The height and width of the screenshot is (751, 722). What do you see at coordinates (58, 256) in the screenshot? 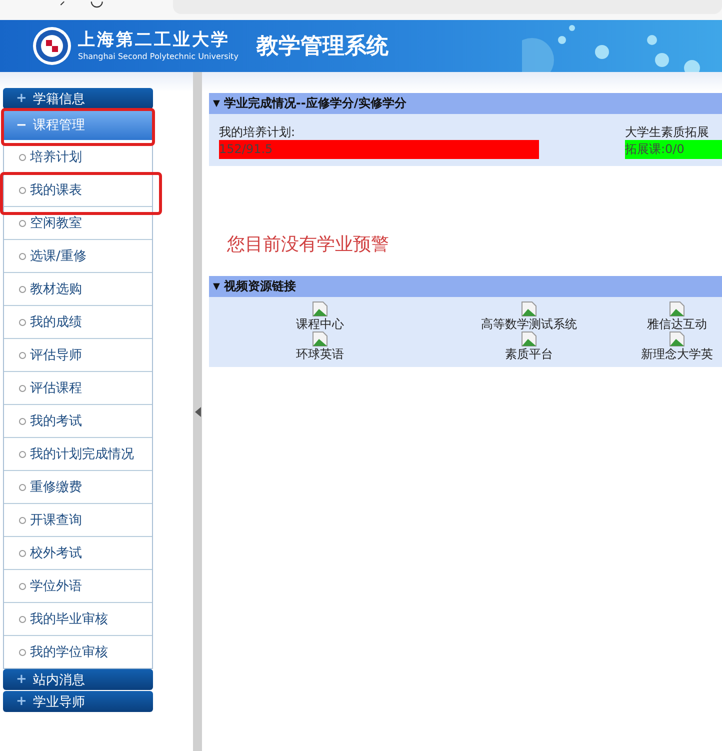
I see `menu-item-label: 选课/重修` at bounding box center [58, 256].